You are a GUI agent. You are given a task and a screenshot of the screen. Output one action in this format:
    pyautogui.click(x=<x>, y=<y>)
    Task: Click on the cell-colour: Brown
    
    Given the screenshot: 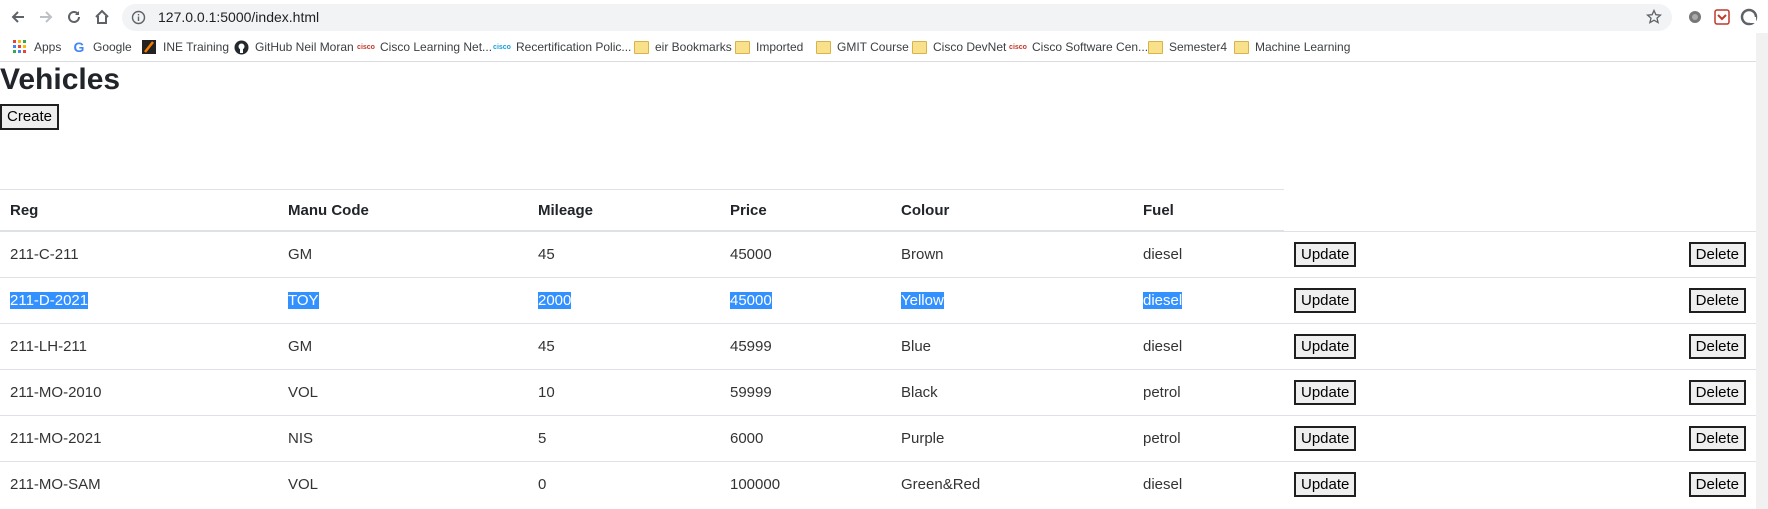 What is the action you would take?
    pyautogui.click(x=1012, y=254)
    